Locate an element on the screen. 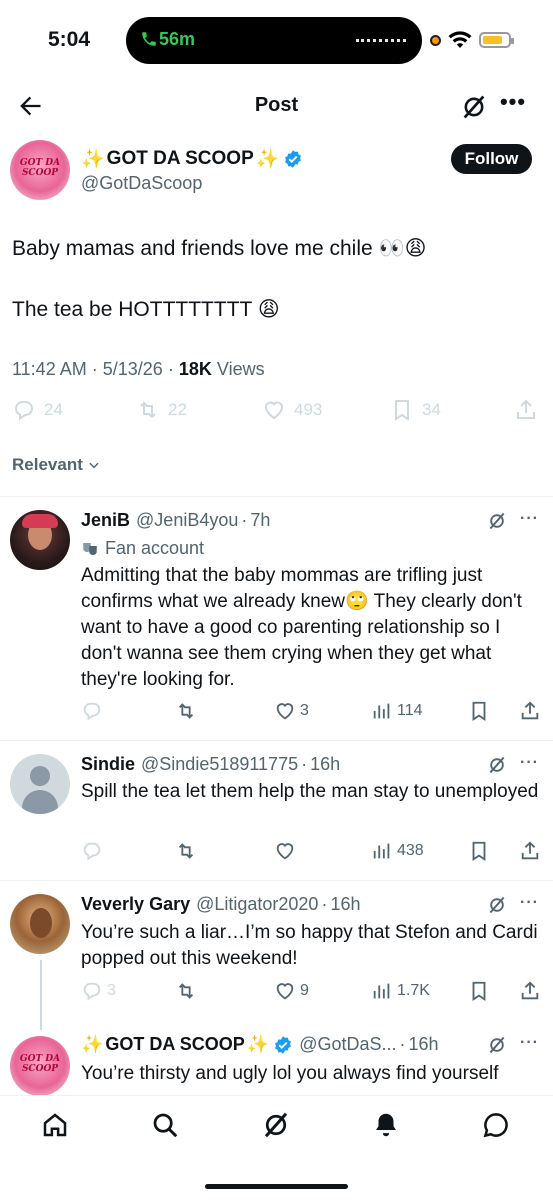 Image resolution: width=553 pixels, height=1200 pixels. reply-name-row: Sindie @Sindie518911775 · 16h is located at coordinates (210, 764).